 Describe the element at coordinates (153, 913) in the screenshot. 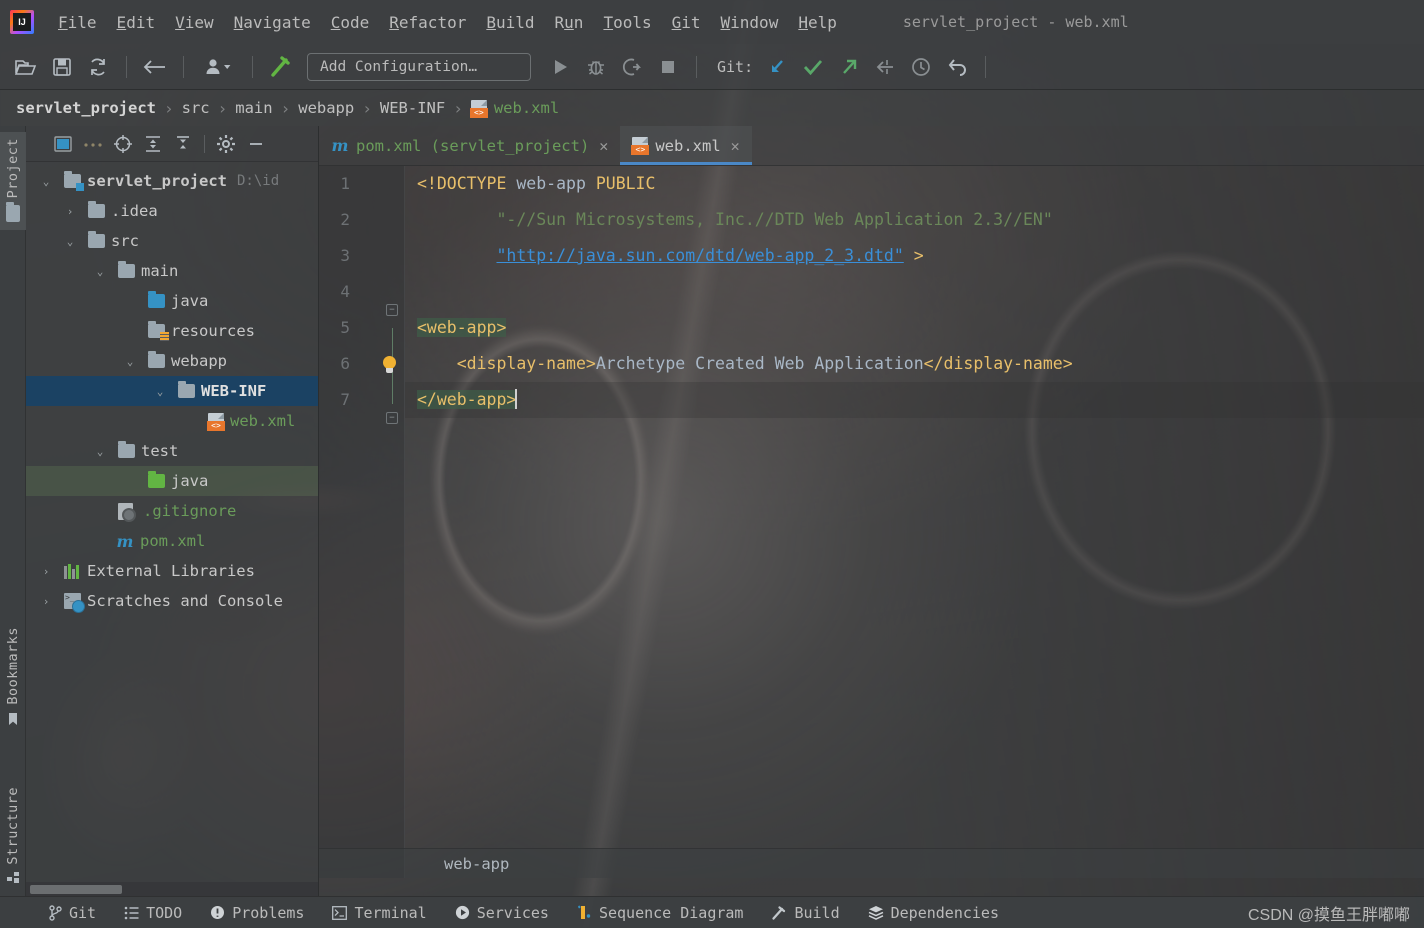

I see `status-item-todo: TODO` at that location.